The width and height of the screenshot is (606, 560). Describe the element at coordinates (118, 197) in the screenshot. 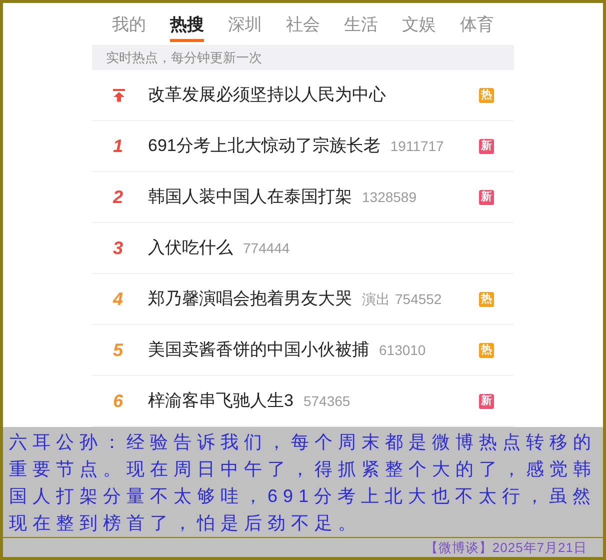

I see `rank-number: 2` at that location.